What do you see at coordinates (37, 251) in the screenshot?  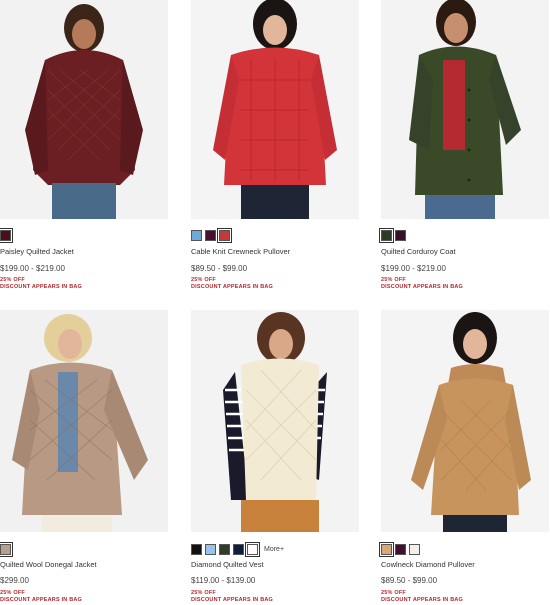 I see `product-name: Paisley Quilted Jacket` at bounding box center [37, 251].